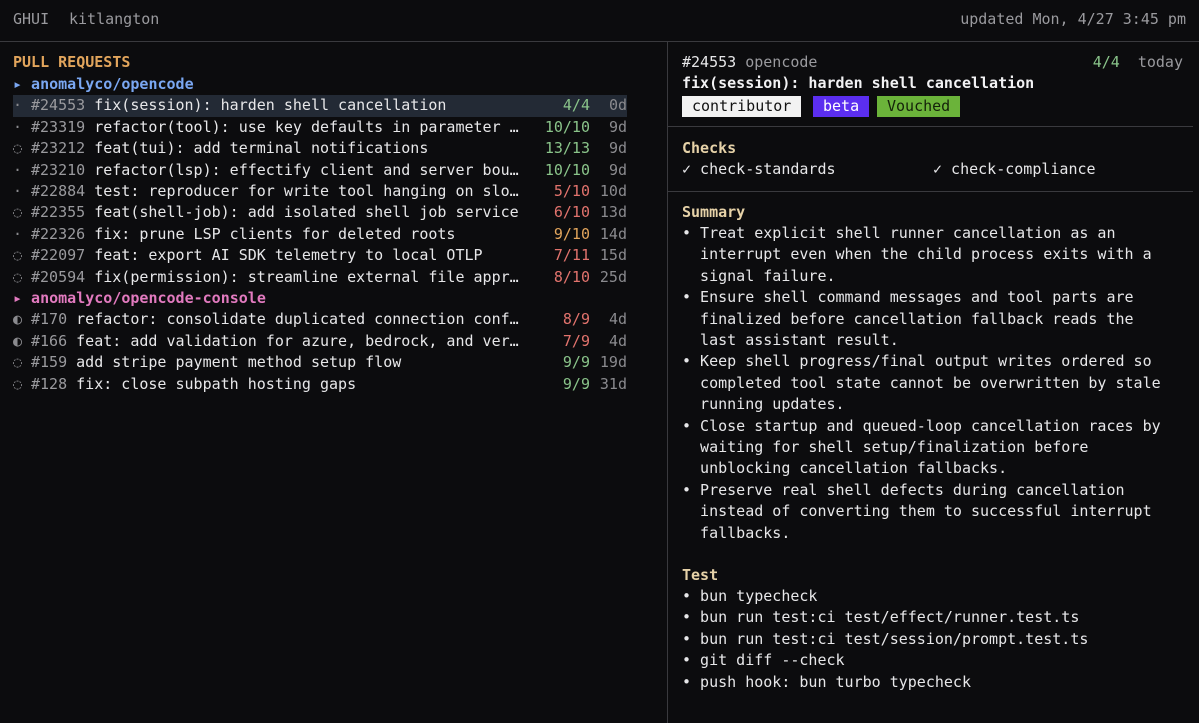  What do you see at coordinates (576, 340) in the screenshot?
I see `pr-checks-count: 7/9` at bounding box center [576, 340].